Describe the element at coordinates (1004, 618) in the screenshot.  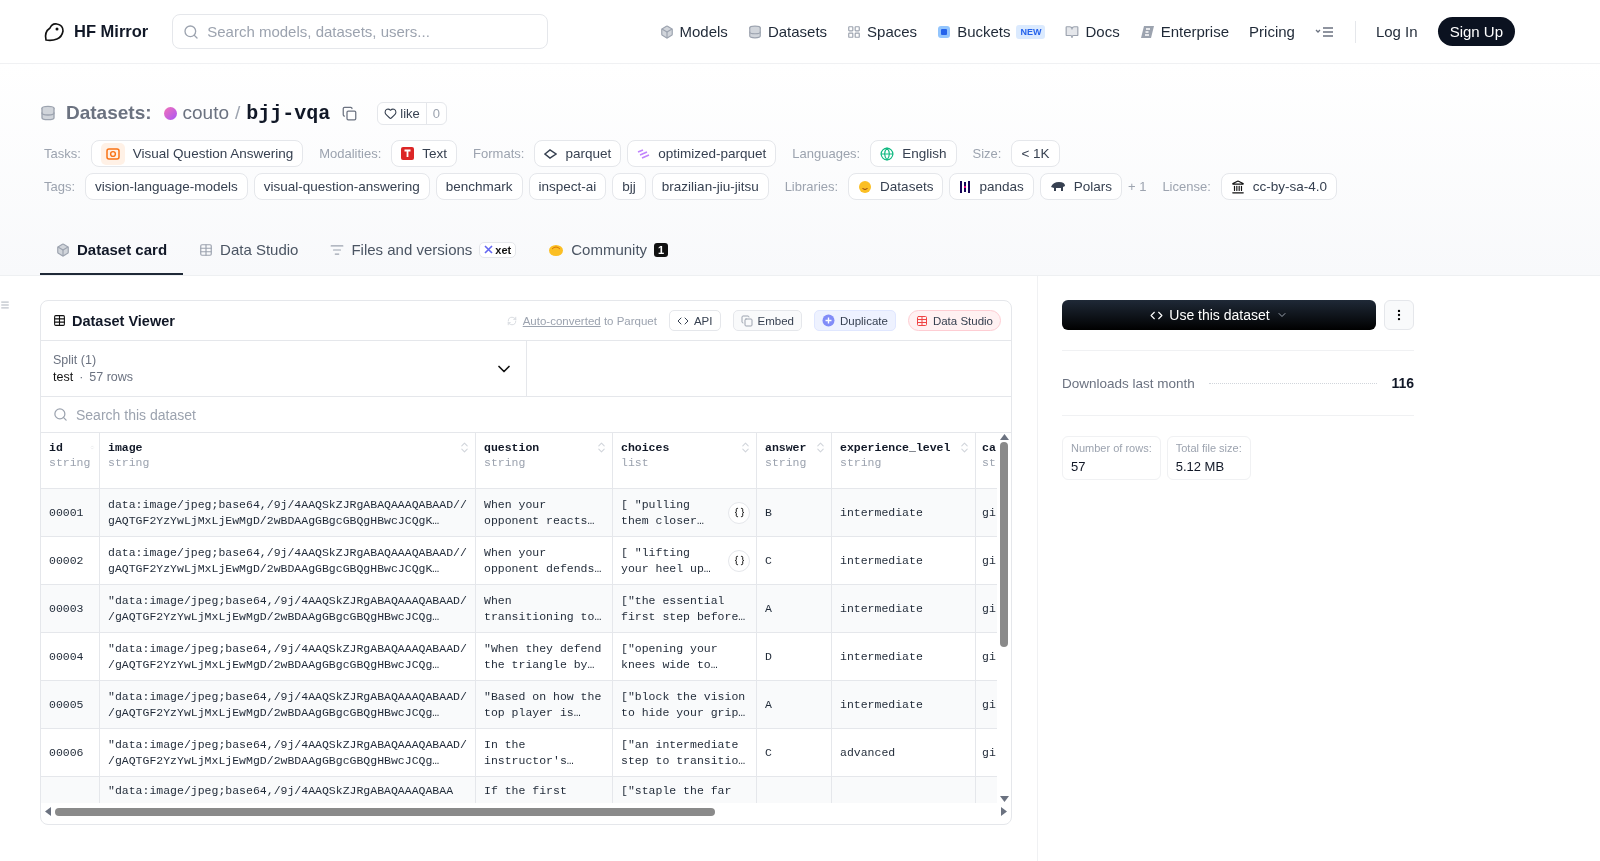
I see `vertical-scrollbar` at that location.